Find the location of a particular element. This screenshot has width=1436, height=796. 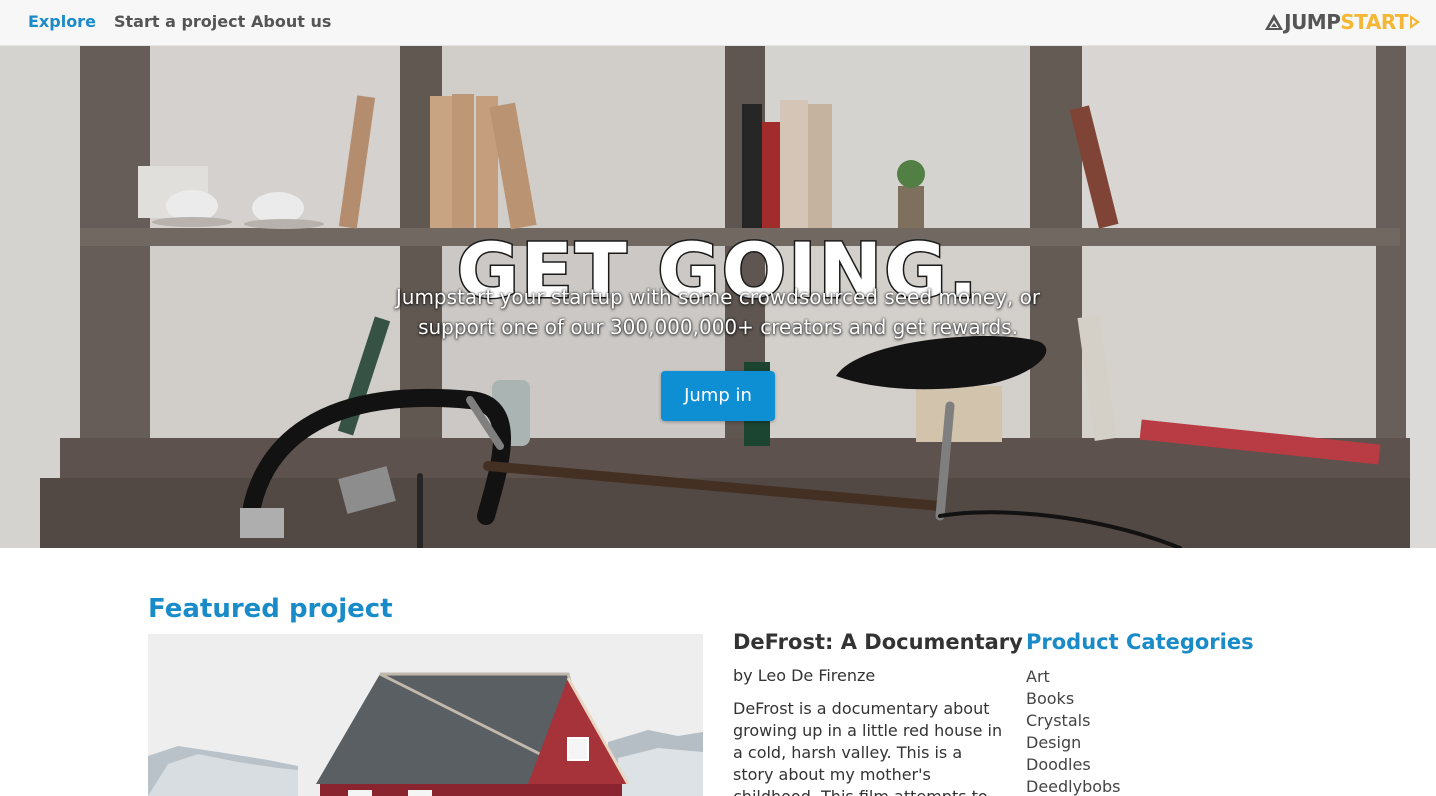

logo-wordmark: JUMPSTART is located at coordinates (1346, 22).